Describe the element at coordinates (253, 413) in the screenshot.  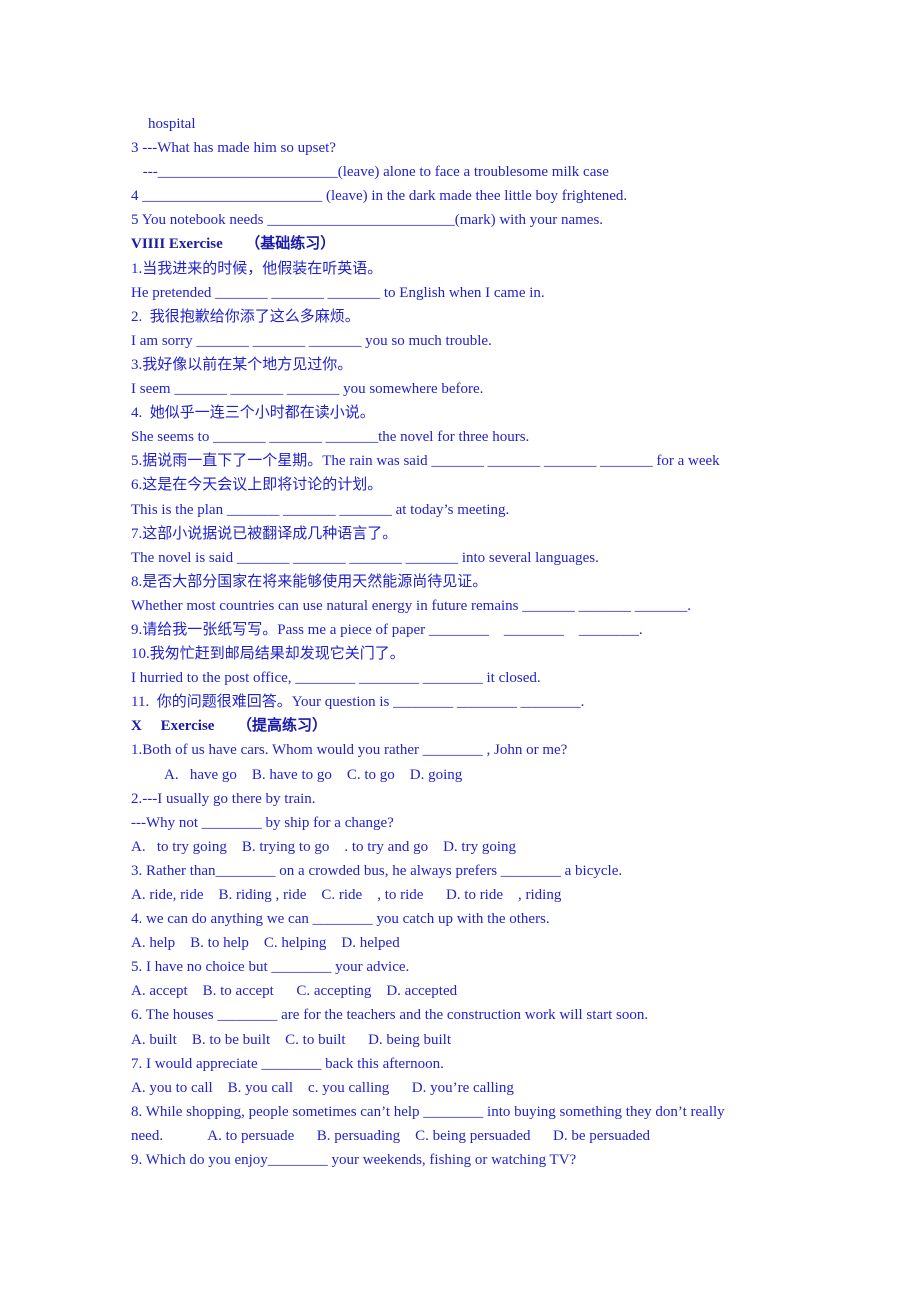
I see `exercise-4-chinese: 4. 她似乎一连三个小时都在读小说。` at that location.